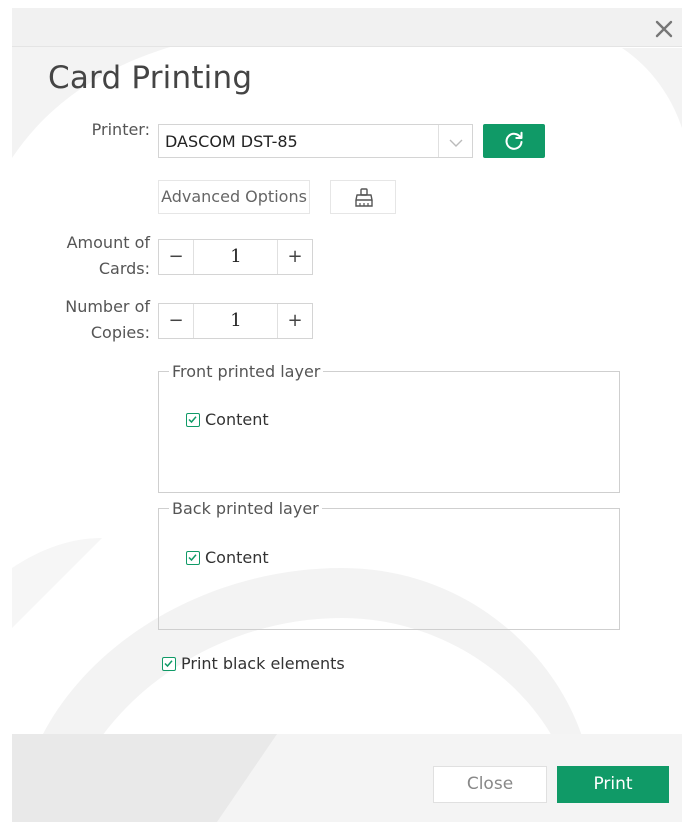 This screenshot has height=822, width=682. I want to click on footer-decoration, so click(144, 778).